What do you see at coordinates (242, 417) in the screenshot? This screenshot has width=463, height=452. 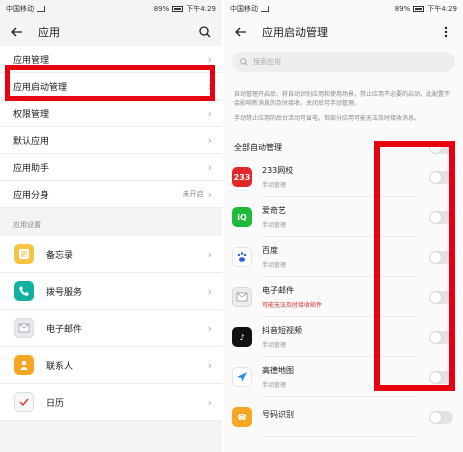 I see `number-id-icon: ☎` at bounding box center [242, 417].